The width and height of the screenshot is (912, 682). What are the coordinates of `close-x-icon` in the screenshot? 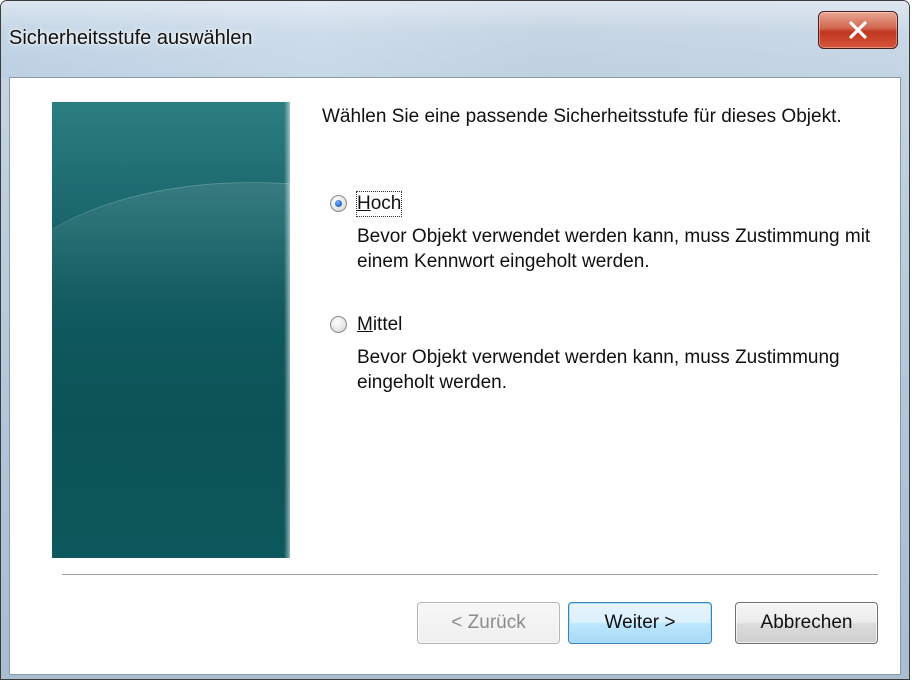 It's located at (858, 30).